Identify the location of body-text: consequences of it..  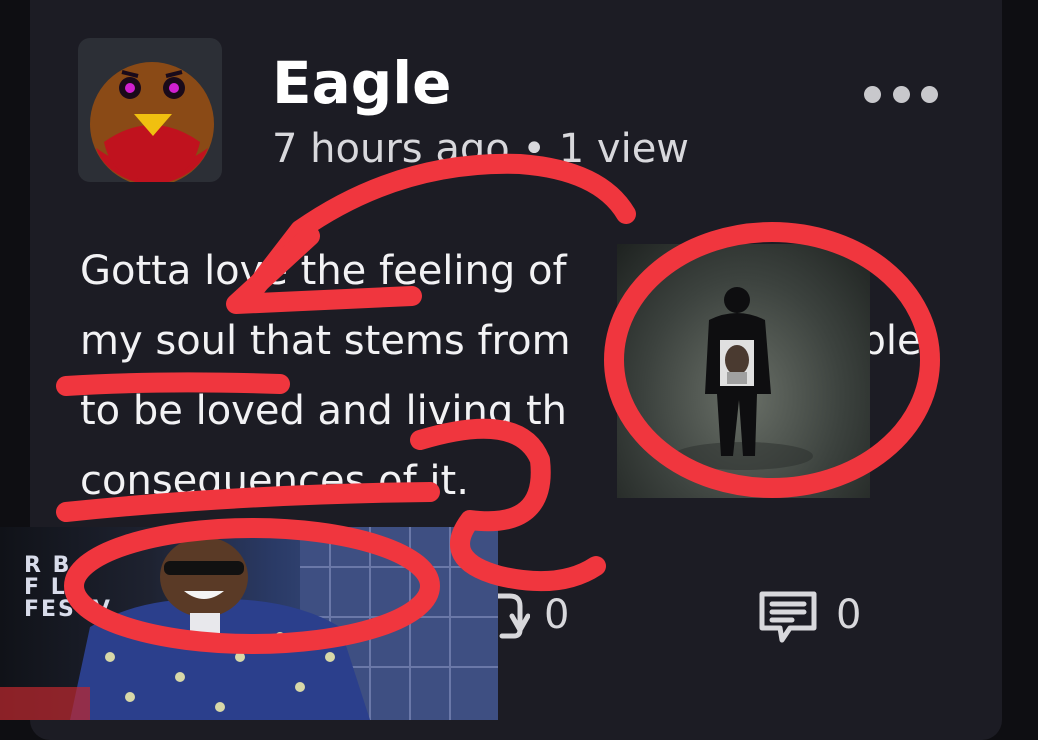
(274, 481).